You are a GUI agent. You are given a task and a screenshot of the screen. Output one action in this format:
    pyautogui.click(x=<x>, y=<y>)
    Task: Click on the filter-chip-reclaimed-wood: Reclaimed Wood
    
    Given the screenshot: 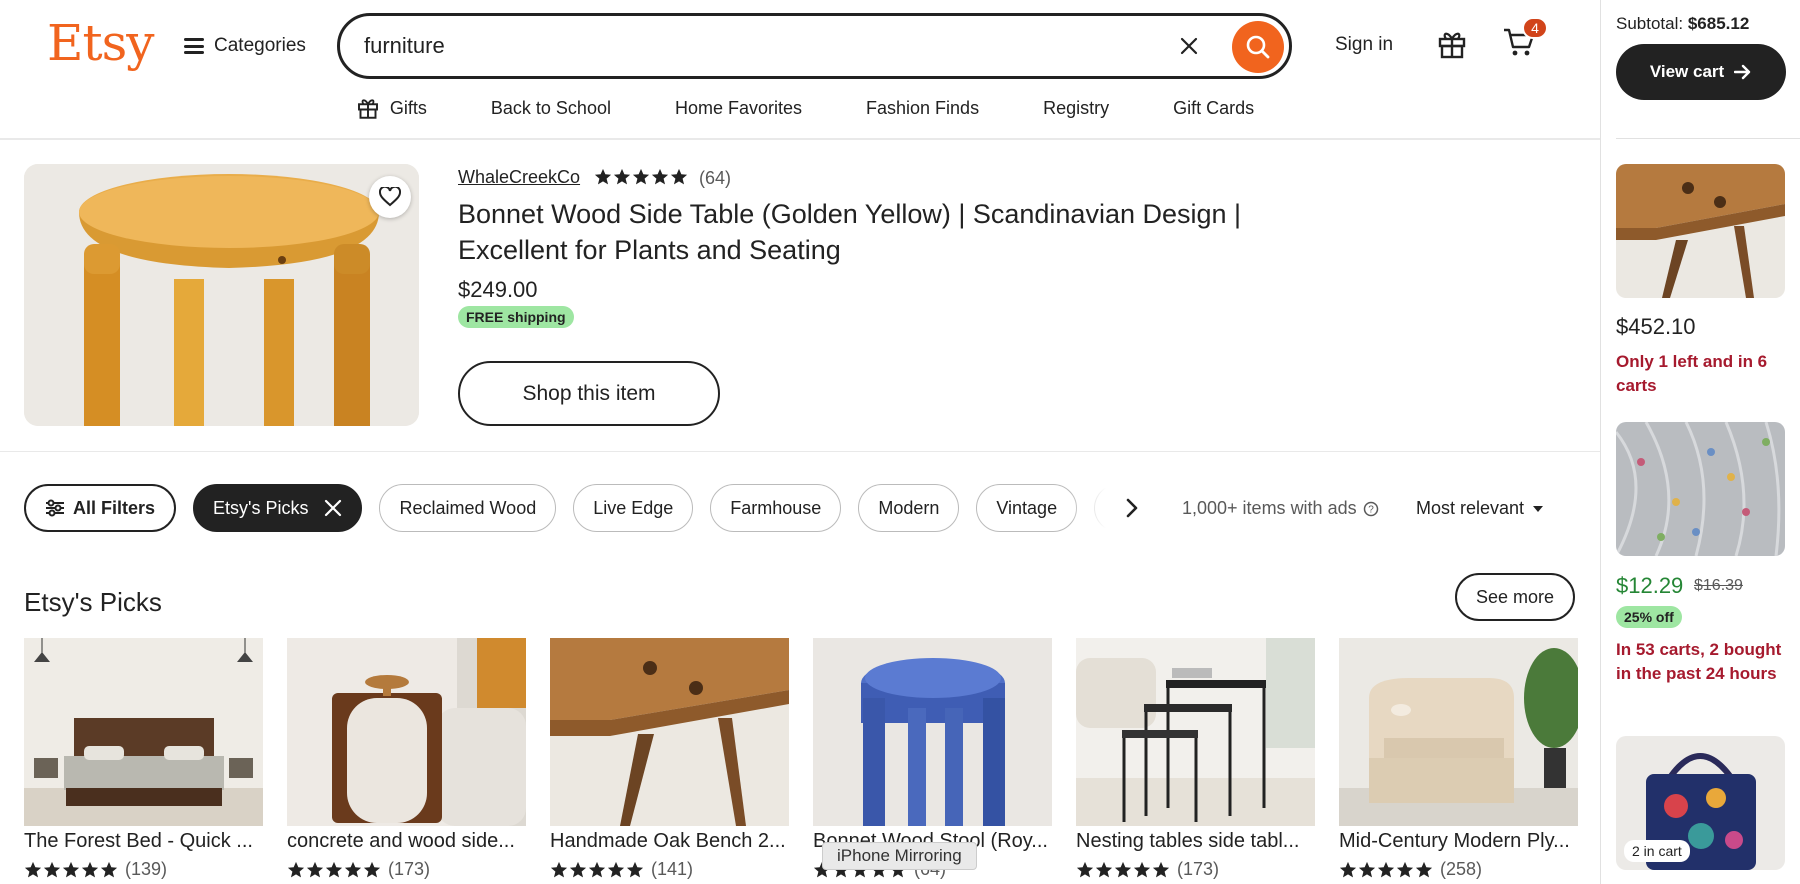 What is the action you would take?
    pyautogui.click(x=468, y=508)
    